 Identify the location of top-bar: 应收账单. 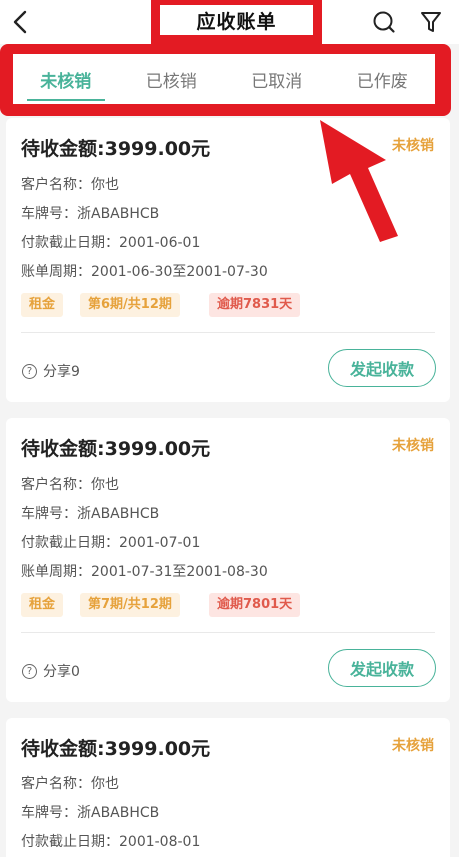
(229, 22).